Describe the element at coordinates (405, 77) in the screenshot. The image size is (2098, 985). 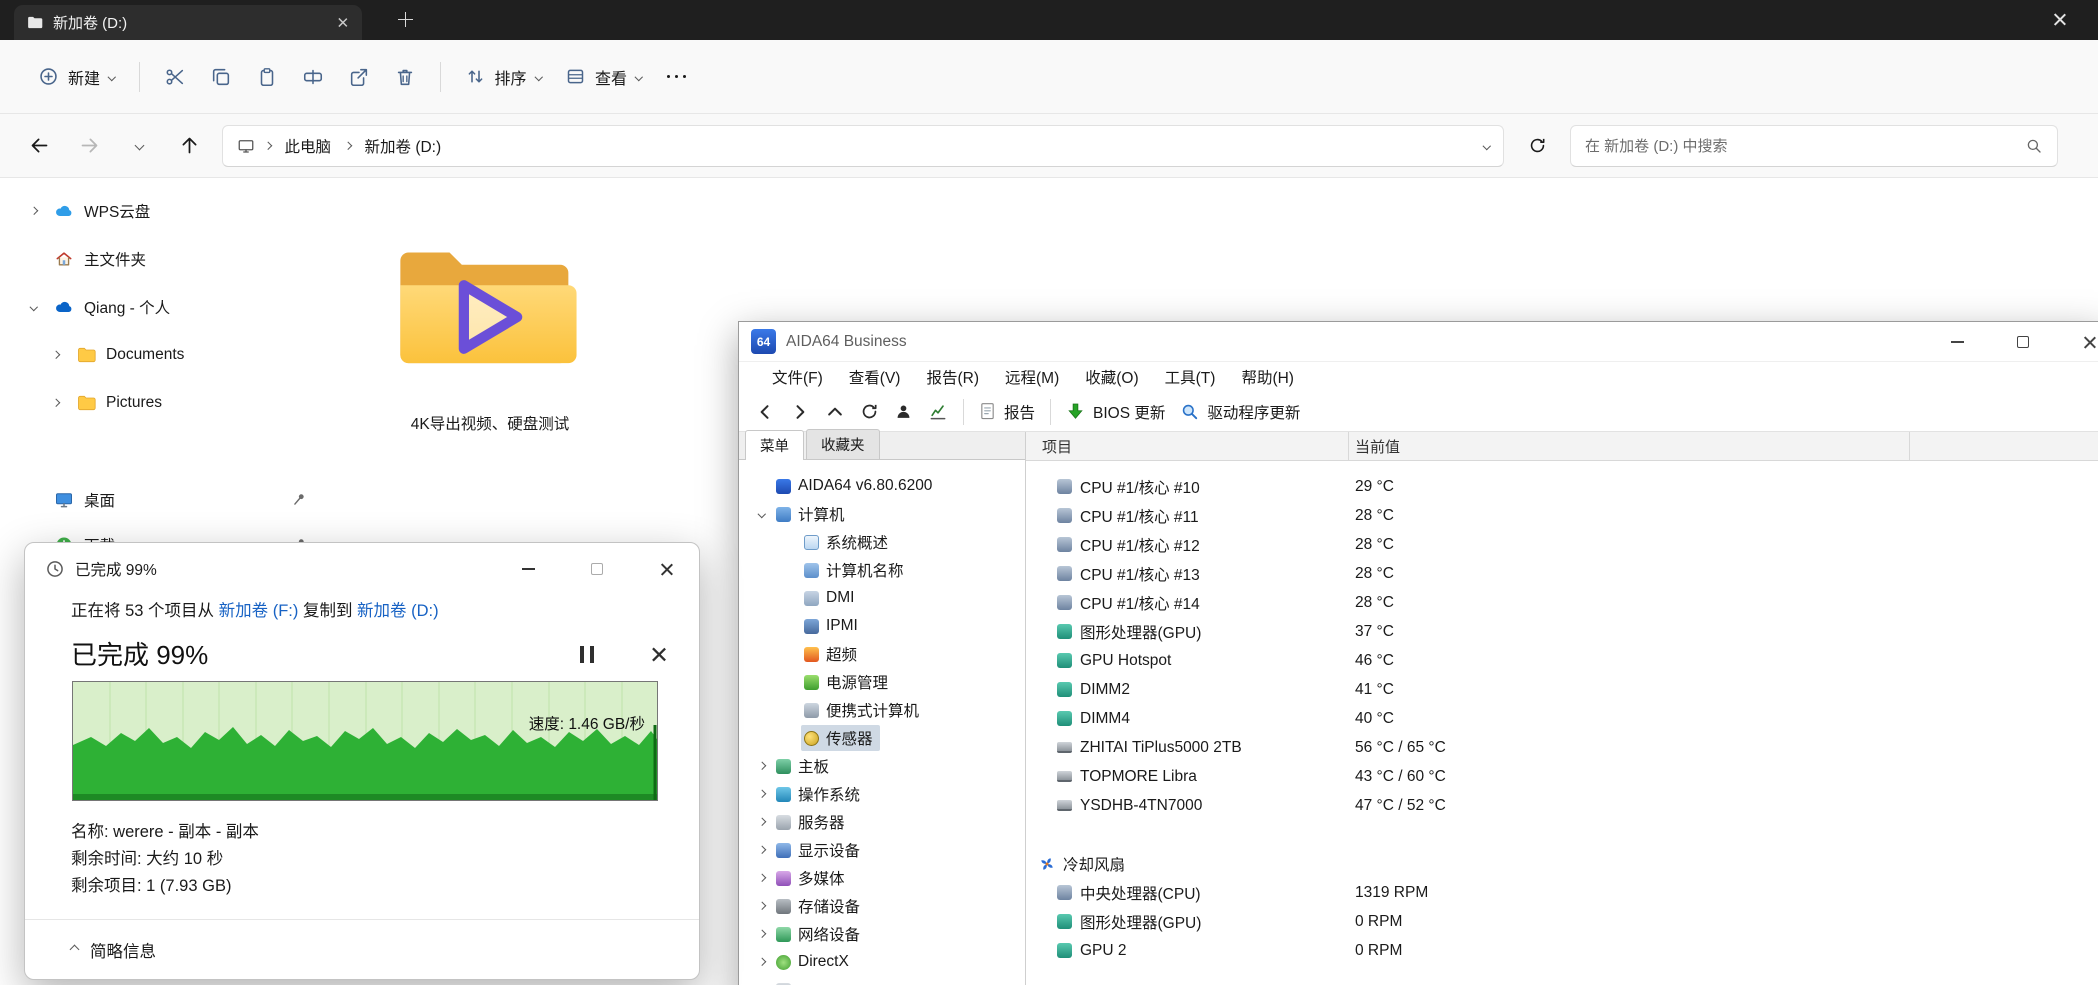
I see `delete-button` at that location.